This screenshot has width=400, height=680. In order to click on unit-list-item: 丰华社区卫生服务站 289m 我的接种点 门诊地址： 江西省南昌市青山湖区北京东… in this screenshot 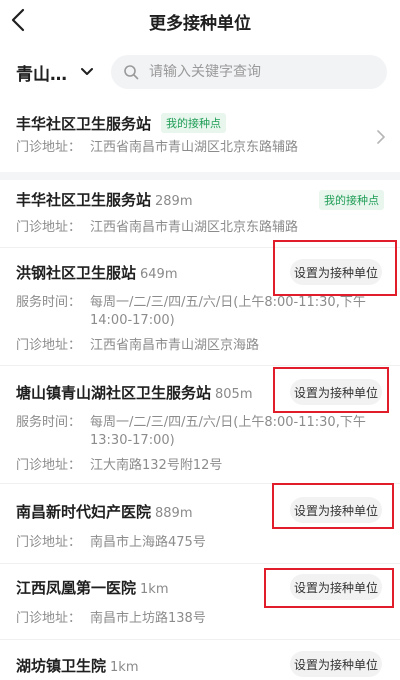, I will do `click(200, 214)`.